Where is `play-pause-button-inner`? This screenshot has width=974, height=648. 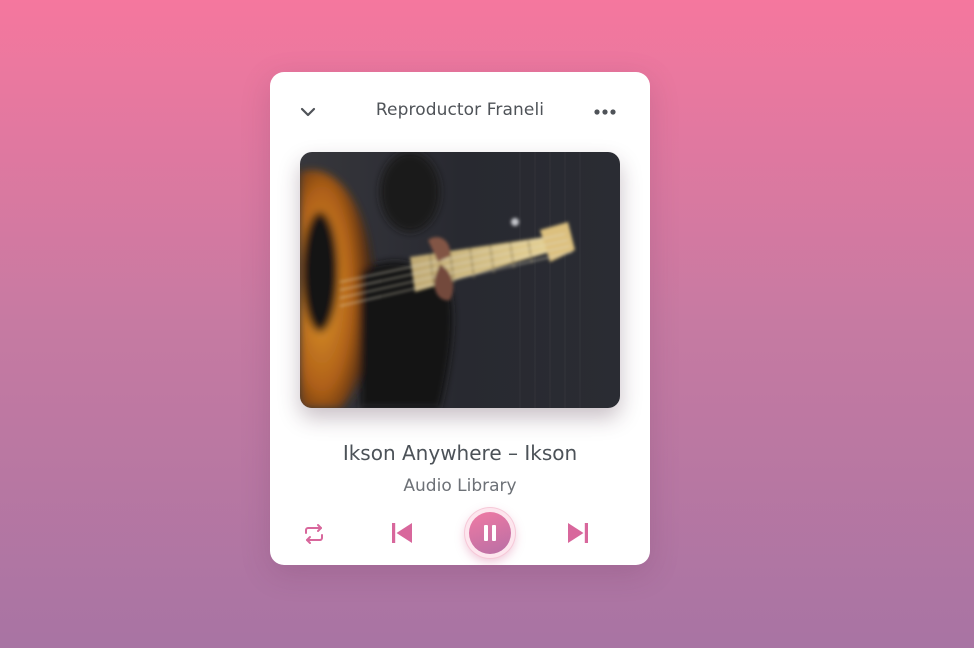 play-pause-button-inner is located at coordinates (490, 533).